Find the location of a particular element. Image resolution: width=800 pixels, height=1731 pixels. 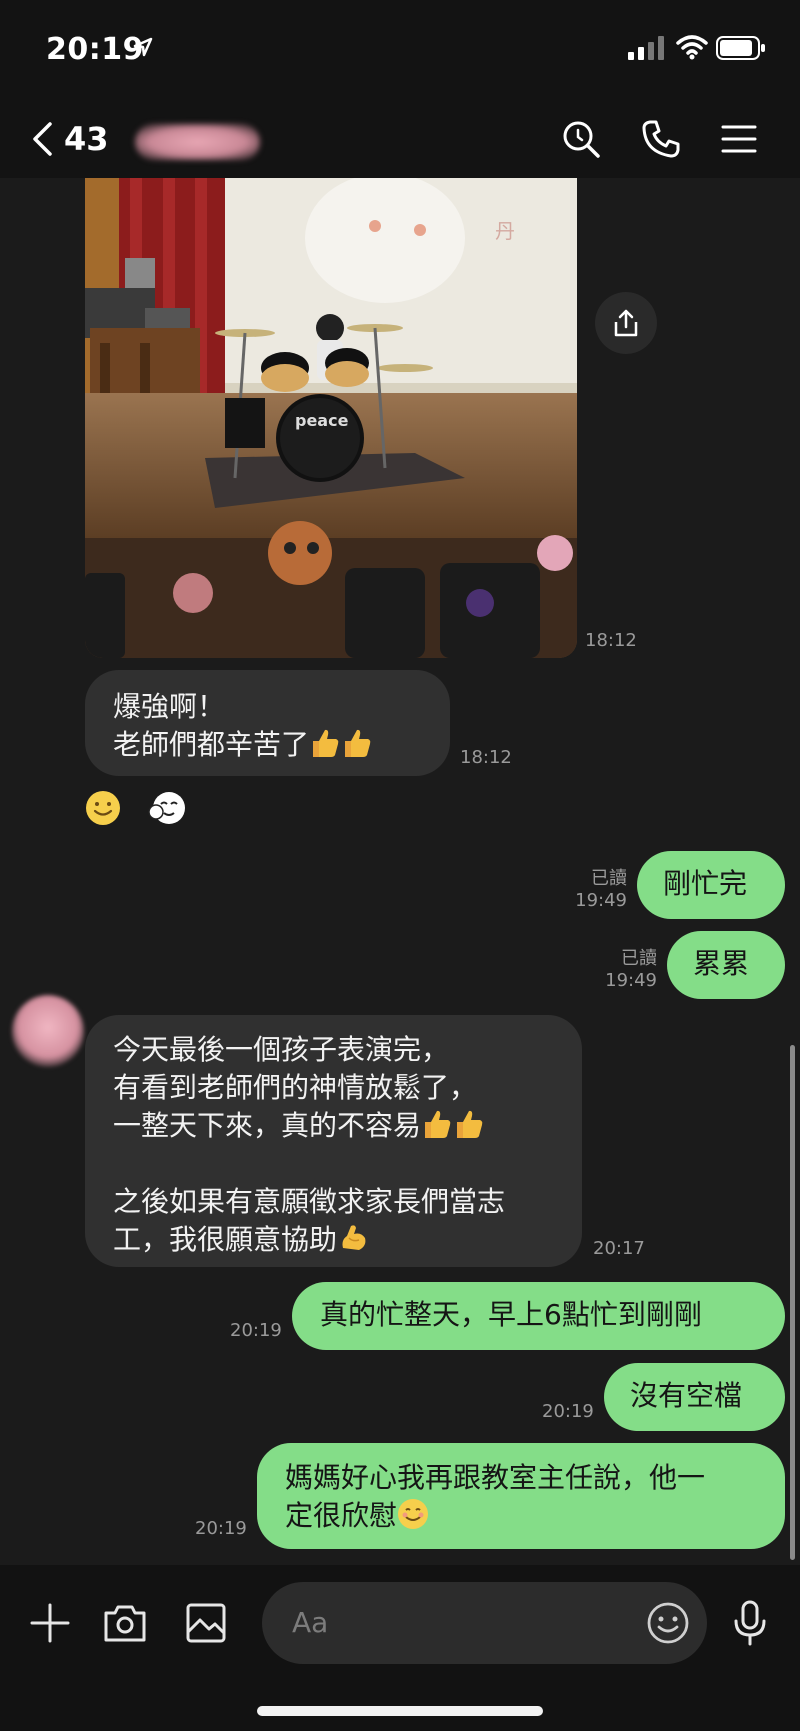

message-text: 累累 is located at coordinates (721, 963).